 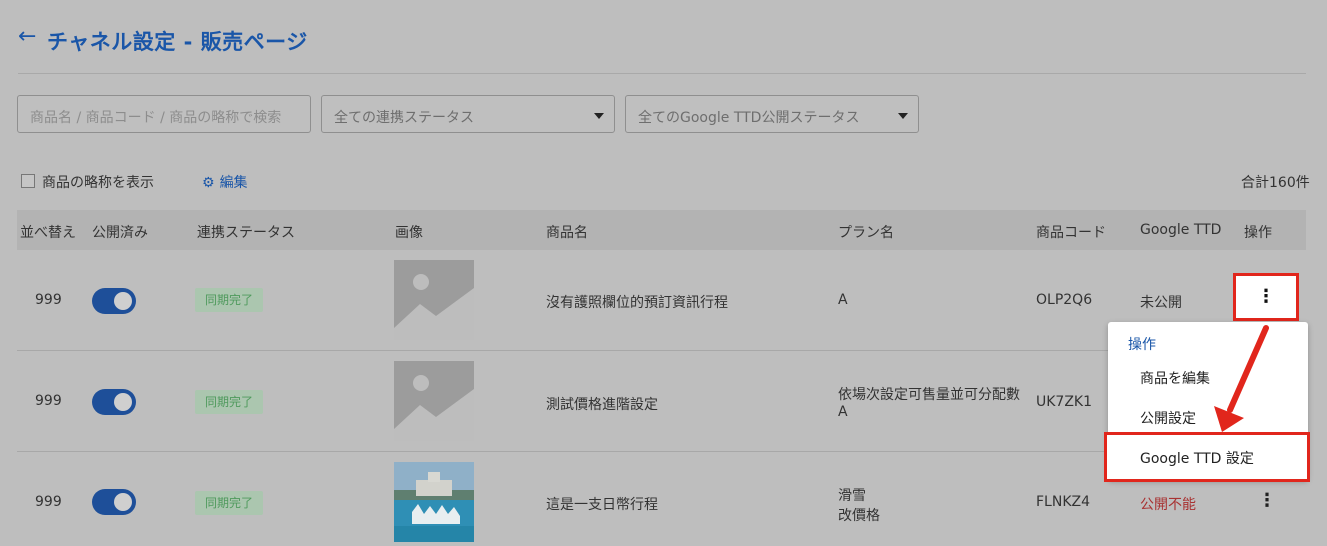 What do you see at coordinates (48, 401) in the screenshot?
I see `row2-sort: 999` at bounding box center [48, 401].